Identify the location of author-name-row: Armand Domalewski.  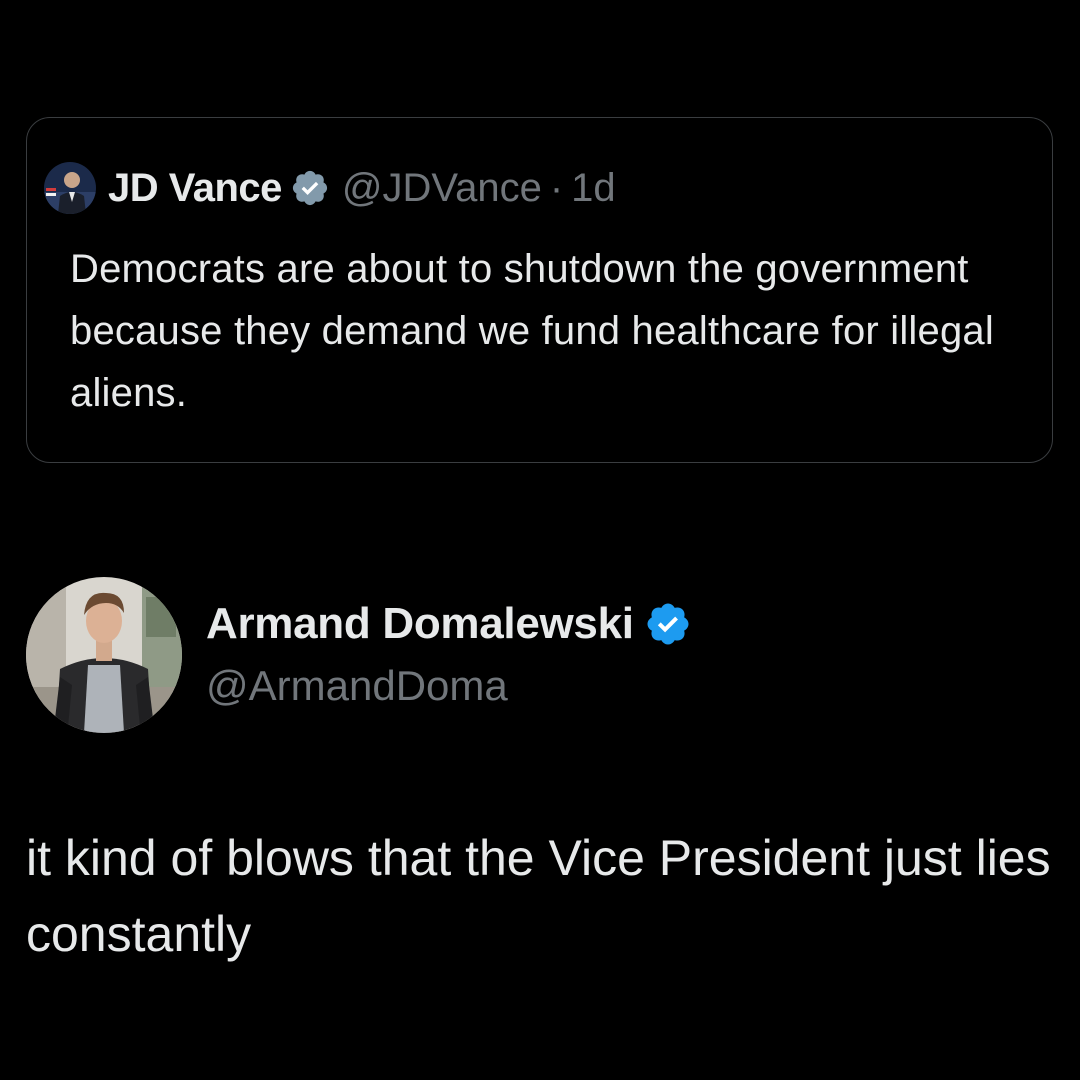
(449, 624).